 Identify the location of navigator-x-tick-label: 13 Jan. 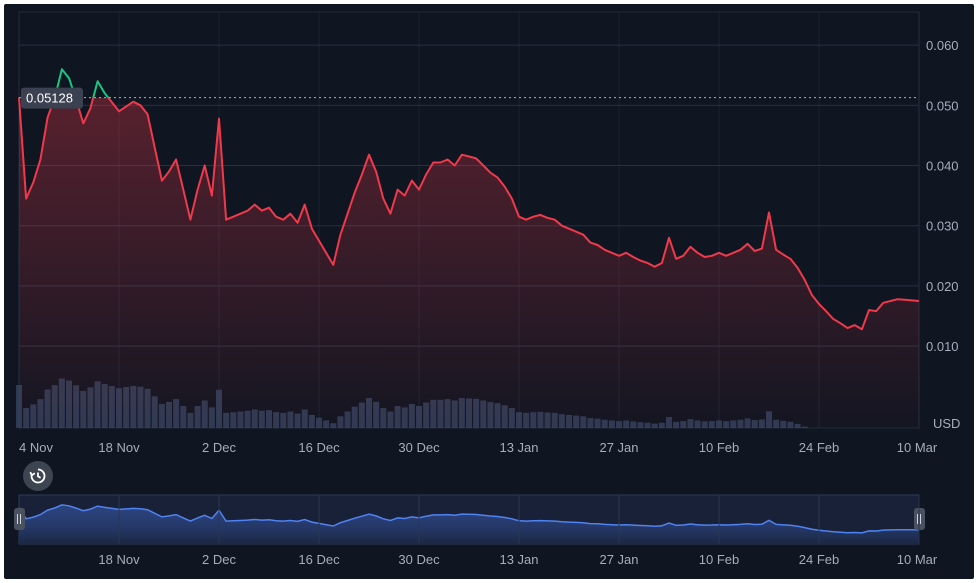
(518, 559).